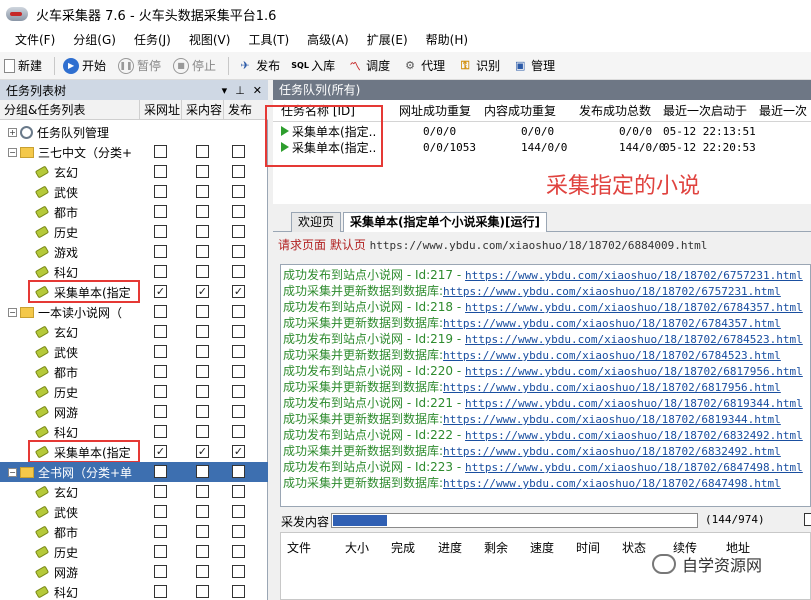 This screenshot has height=600, width=811. I want to click on new-button: 新建, so click(23, 66).